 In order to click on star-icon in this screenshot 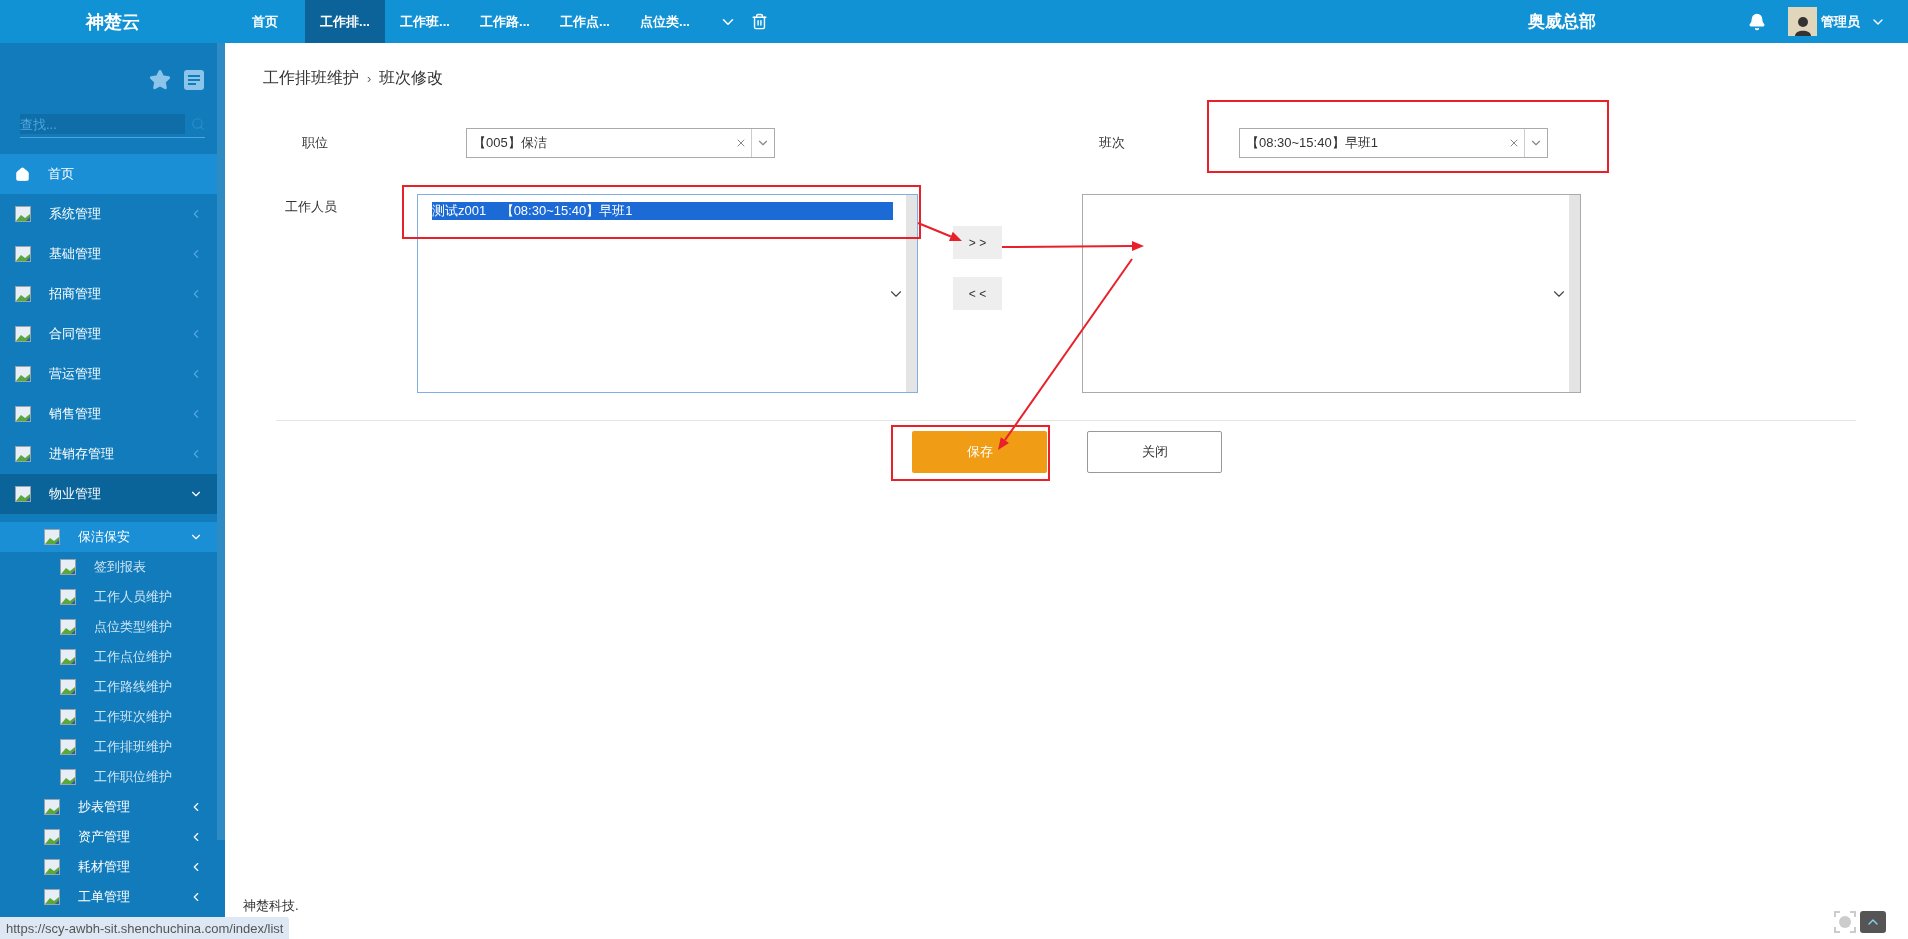, I will do `click(160, 80)`.